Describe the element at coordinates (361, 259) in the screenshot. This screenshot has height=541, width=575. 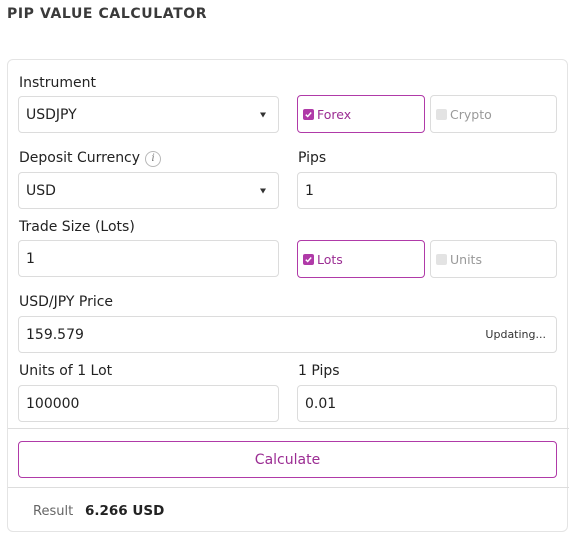
I see `lots-toggle: Lots` at that location.